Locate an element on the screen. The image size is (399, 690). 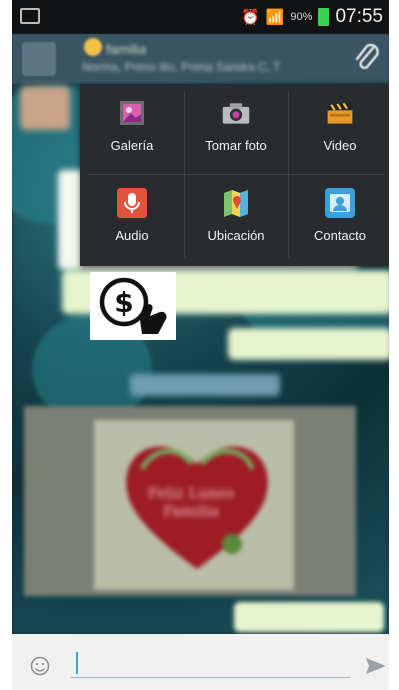
dollar-hand-icon: $ is located at coordinates (133, 305).